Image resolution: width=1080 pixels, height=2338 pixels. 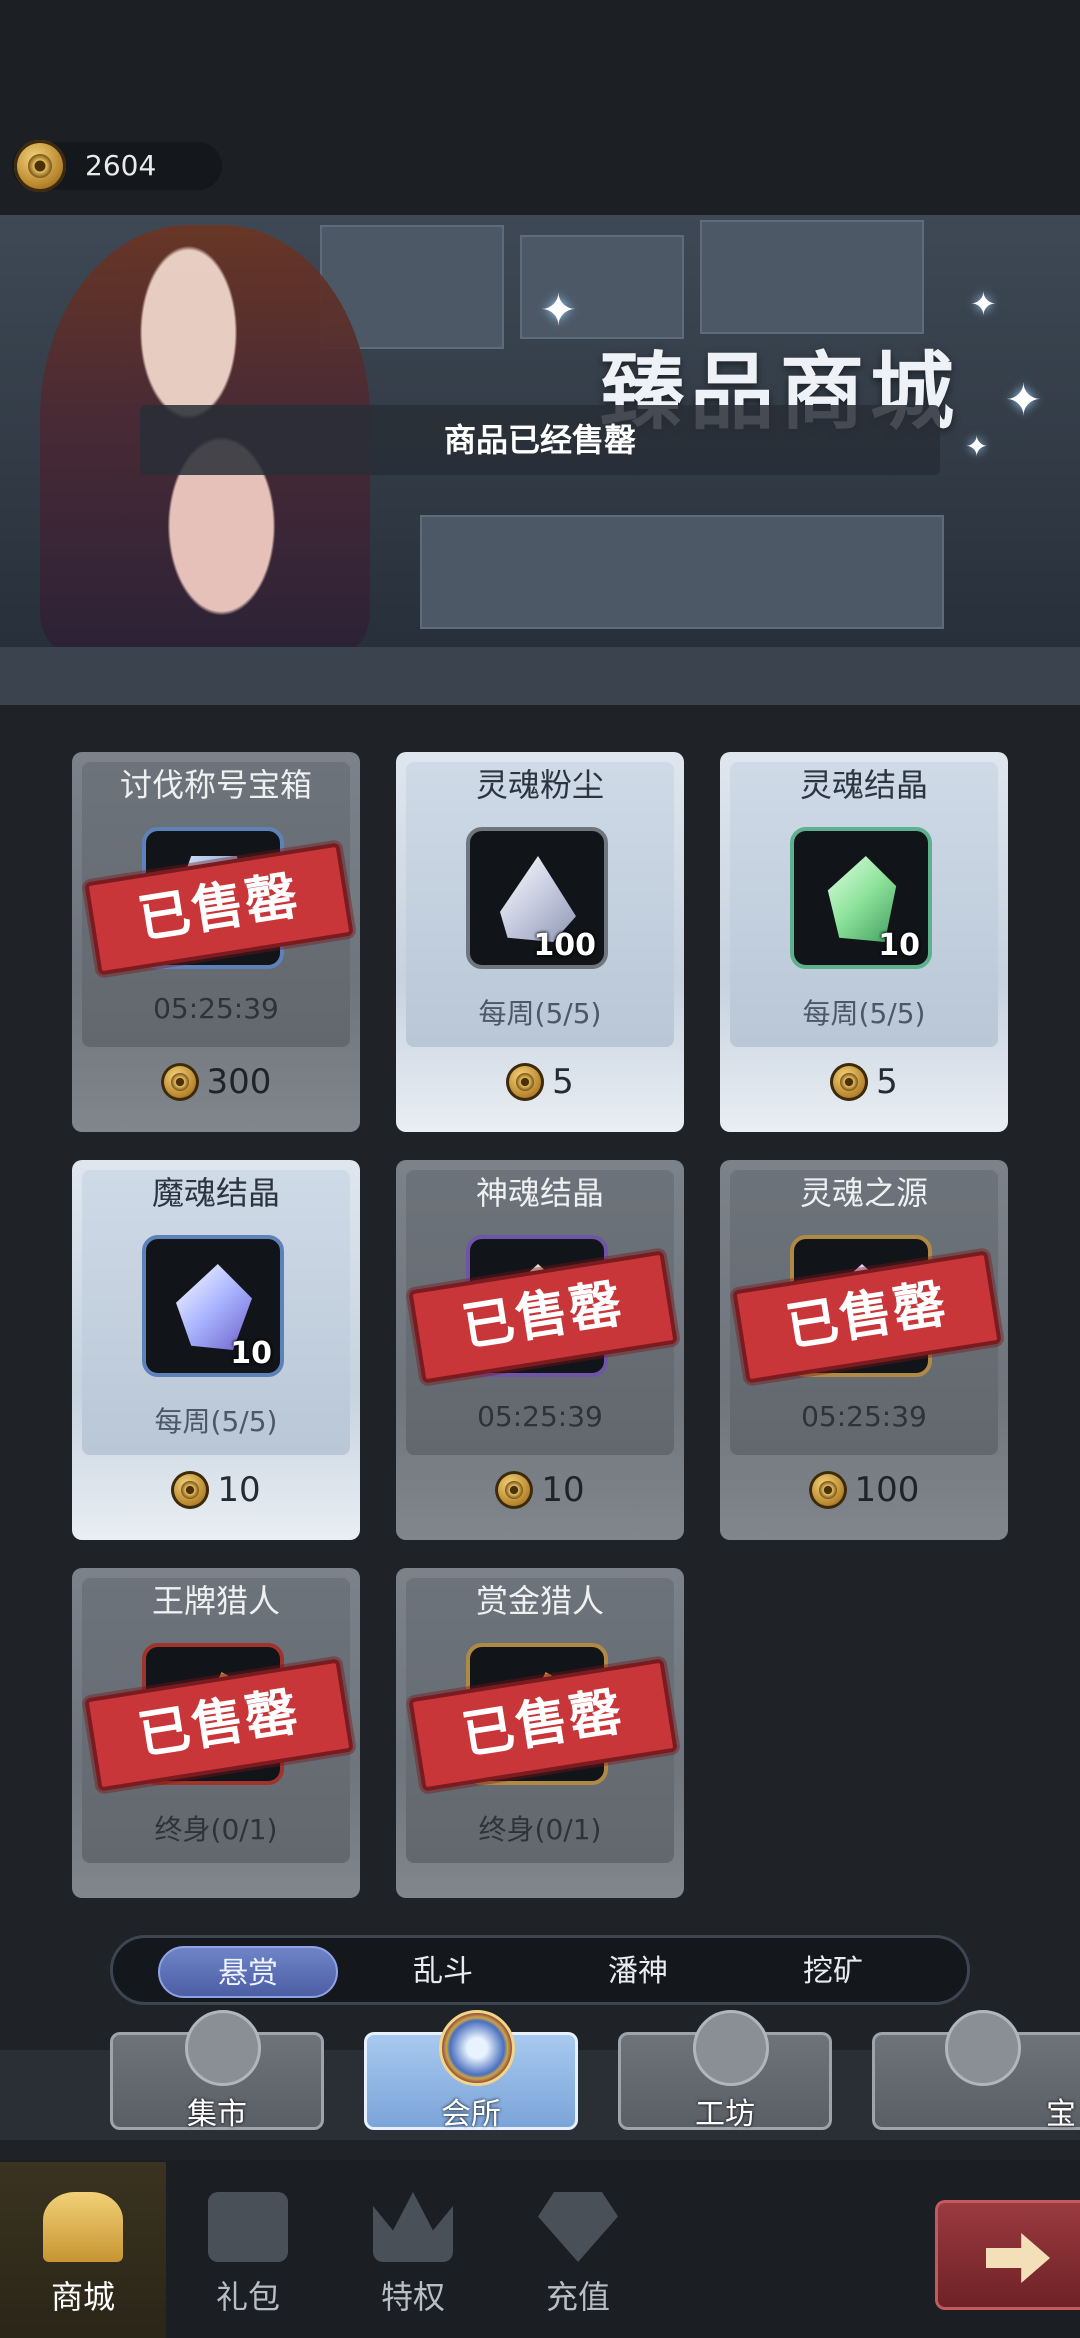 I want to click on category-label: 会所, so click(x=471, y=2114).